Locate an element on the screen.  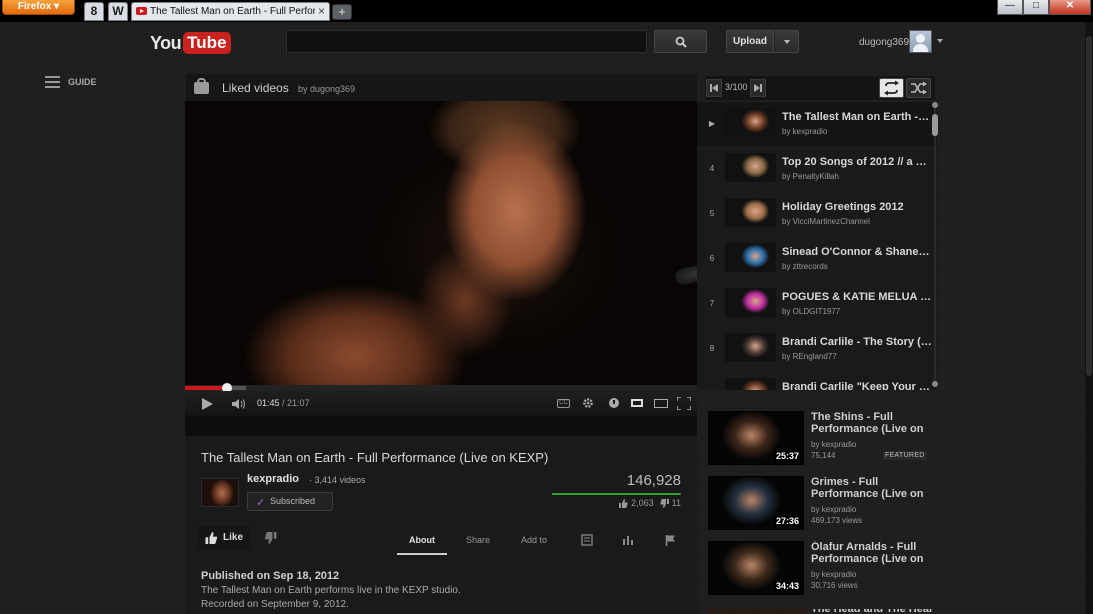
app-tab-wikipedia: W is located at coordinates (118, 11).